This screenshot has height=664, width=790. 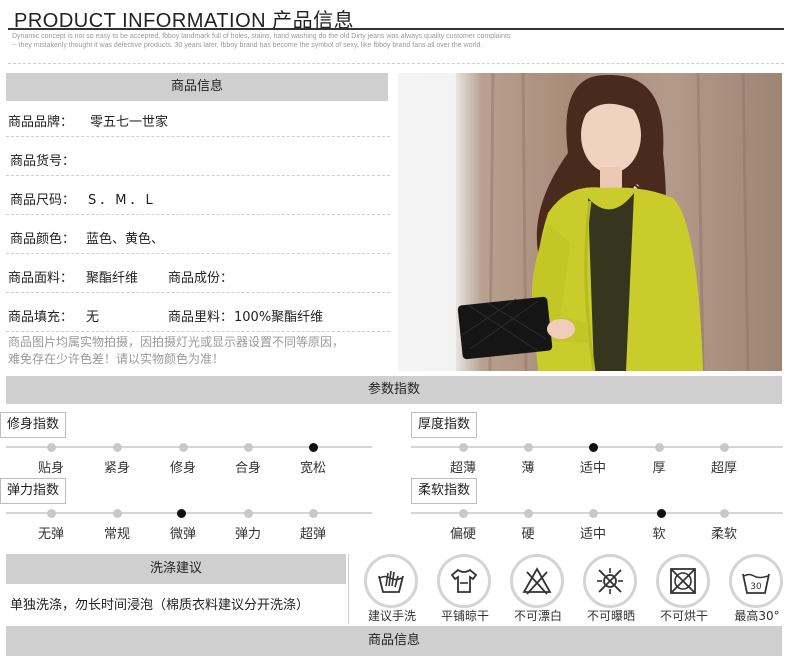 What do you see at coordinates (593, 534) in the screenshot?
I see `softness-level-label: 适中` at bounding box center [593, 534].